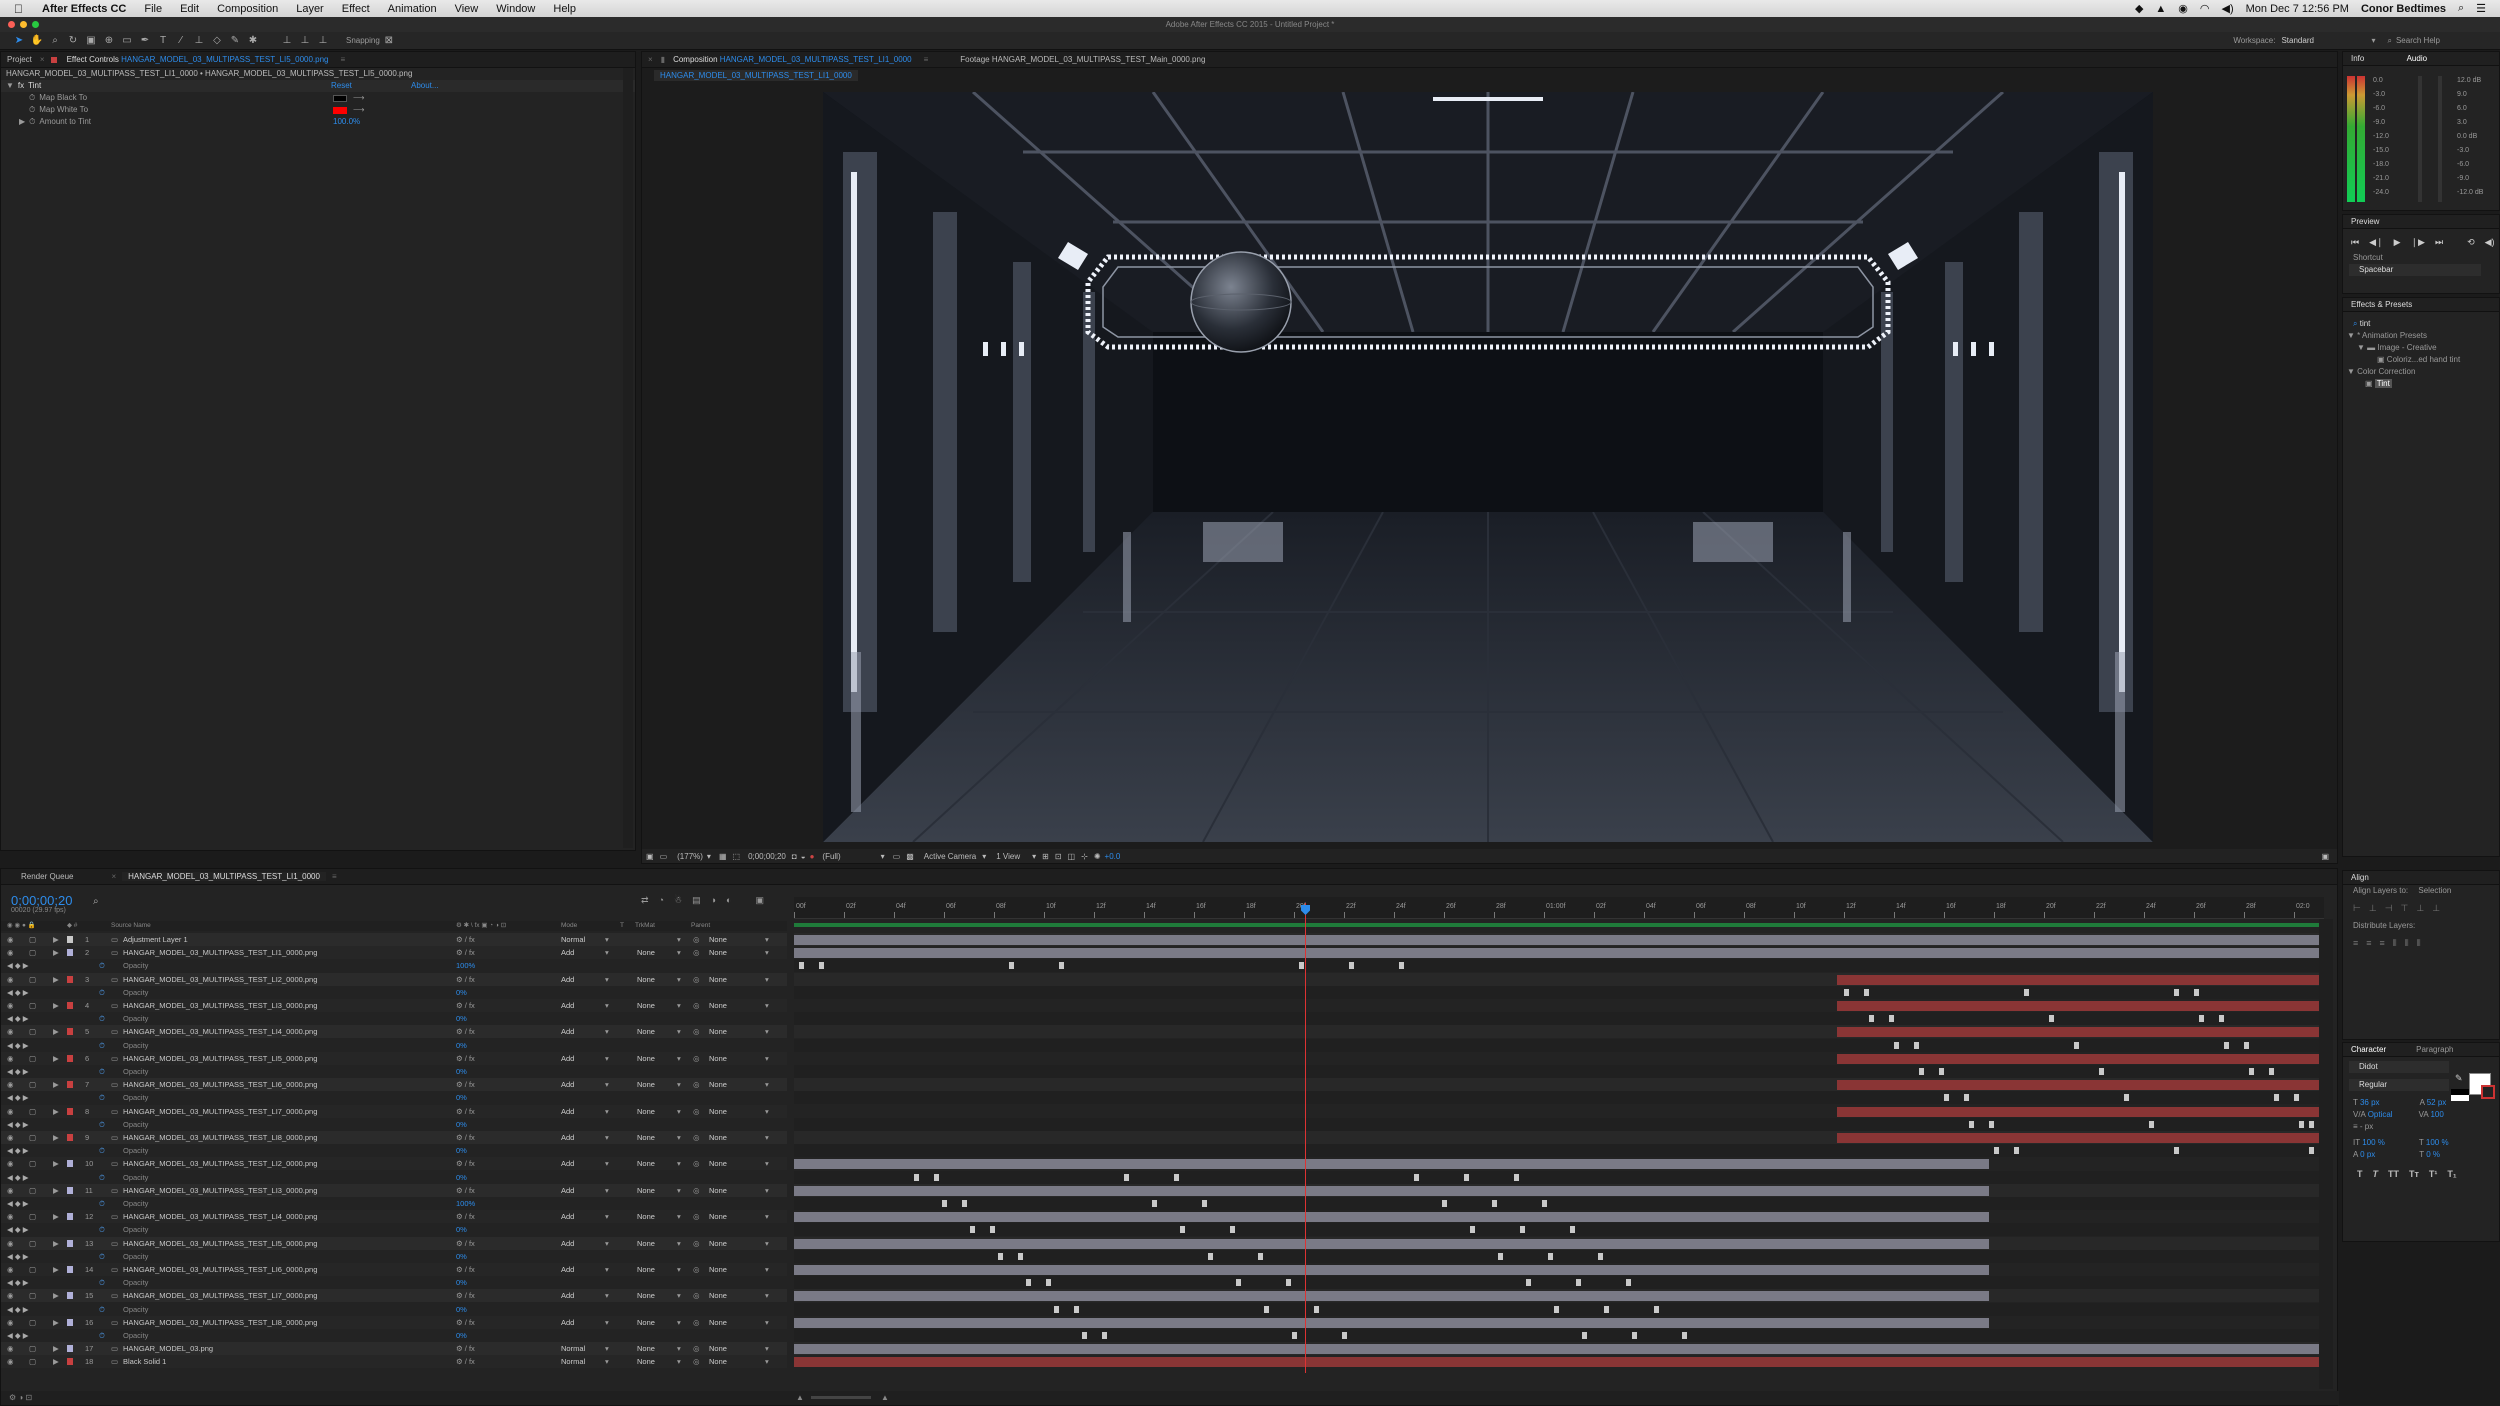 This screenshot has width=2500, height=1406. I want to click on tree-animation-presets: ▼ * Animation Presets, so click(2421, 336).